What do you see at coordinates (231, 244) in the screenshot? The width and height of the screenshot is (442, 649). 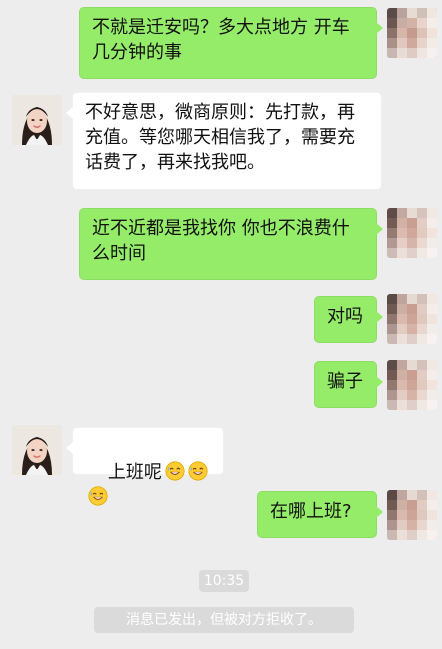 I see `message-bubble-sent: 近不近都是我找你 你也不浪费什么时间` at bounding box center [231, 244].